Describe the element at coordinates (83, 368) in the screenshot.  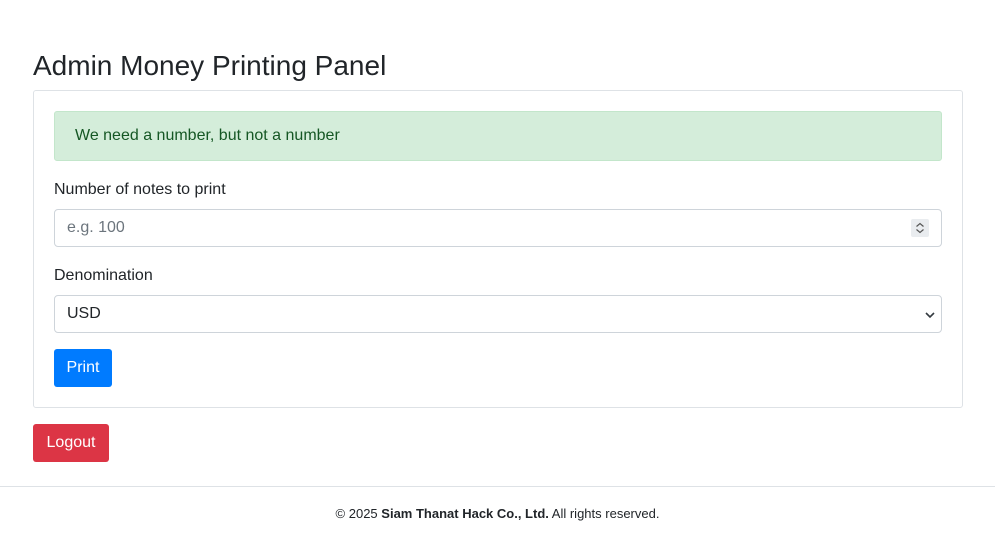
I see `print-button: Print` at that location.